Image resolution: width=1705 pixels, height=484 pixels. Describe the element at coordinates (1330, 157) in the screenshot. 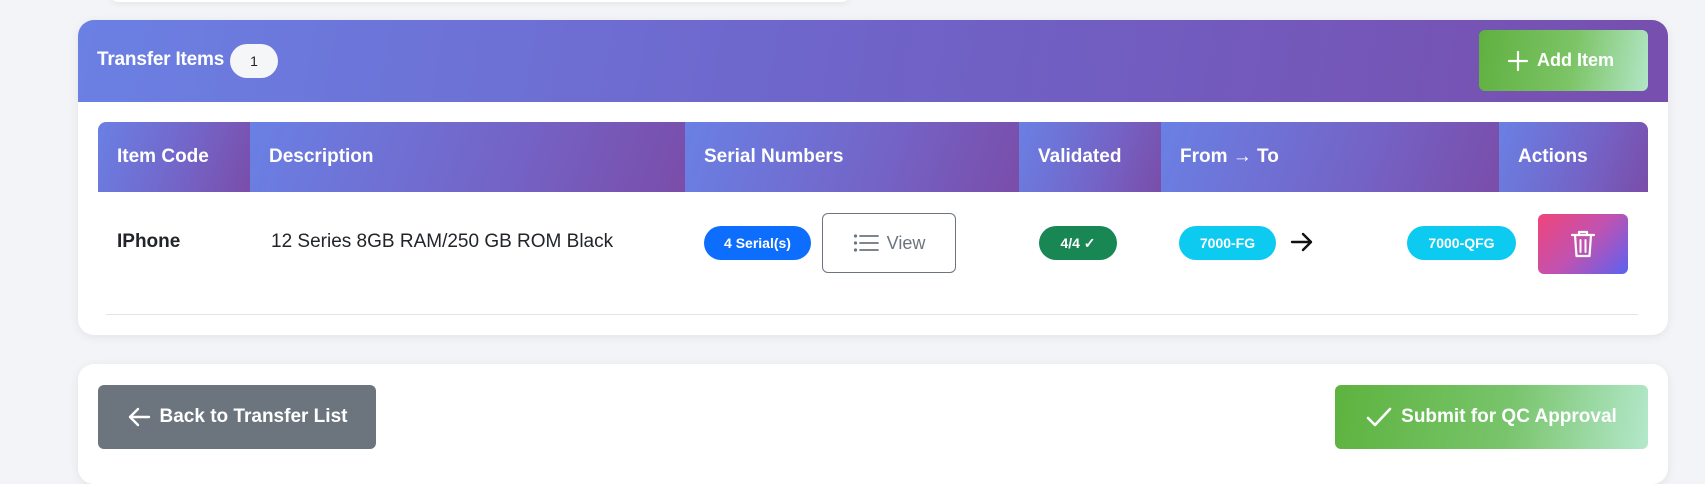

I see `column-header-from-to: From → To` at that location.